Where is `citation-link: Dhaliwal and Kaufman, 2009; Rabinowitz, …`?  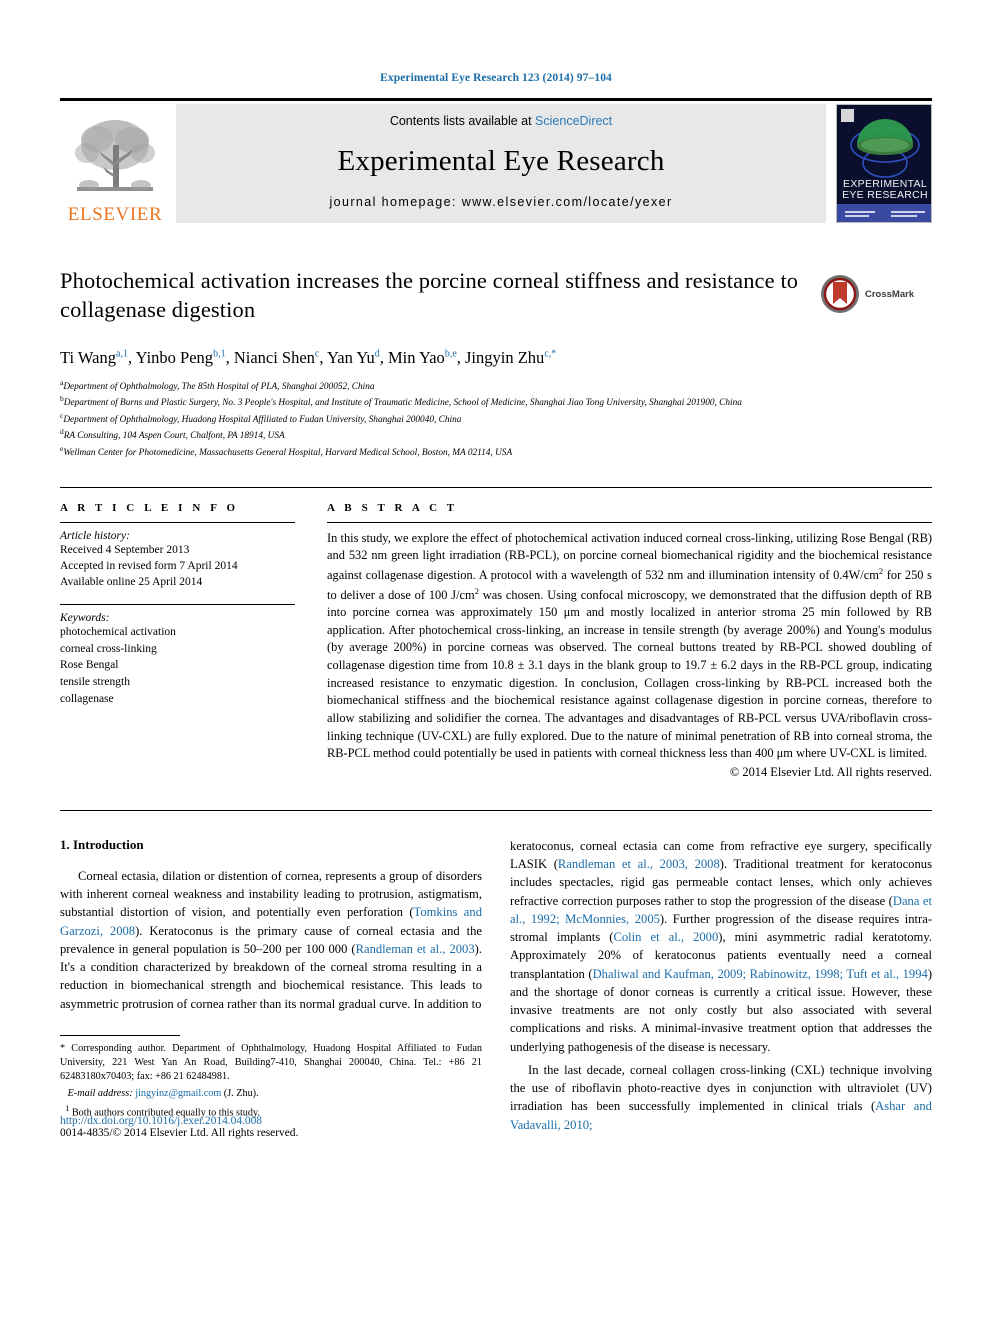
citation-link: Dhaliwal and Kaufman, 2009; Rabinowitz, … is located at coordinates (760, 974).